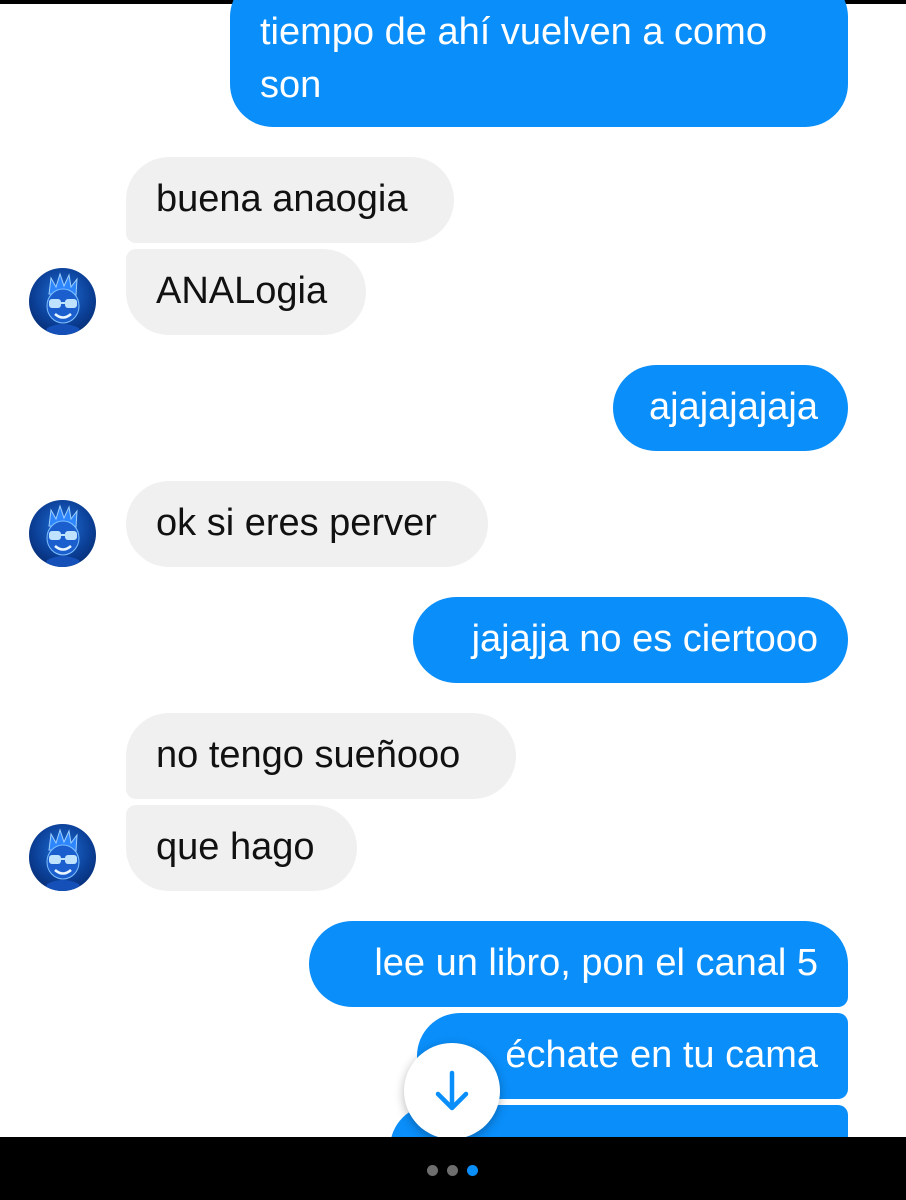 The image size is (906, 1200). I want to click on message-outgoing: jajajja no es ciertooo, so click(630, 640).